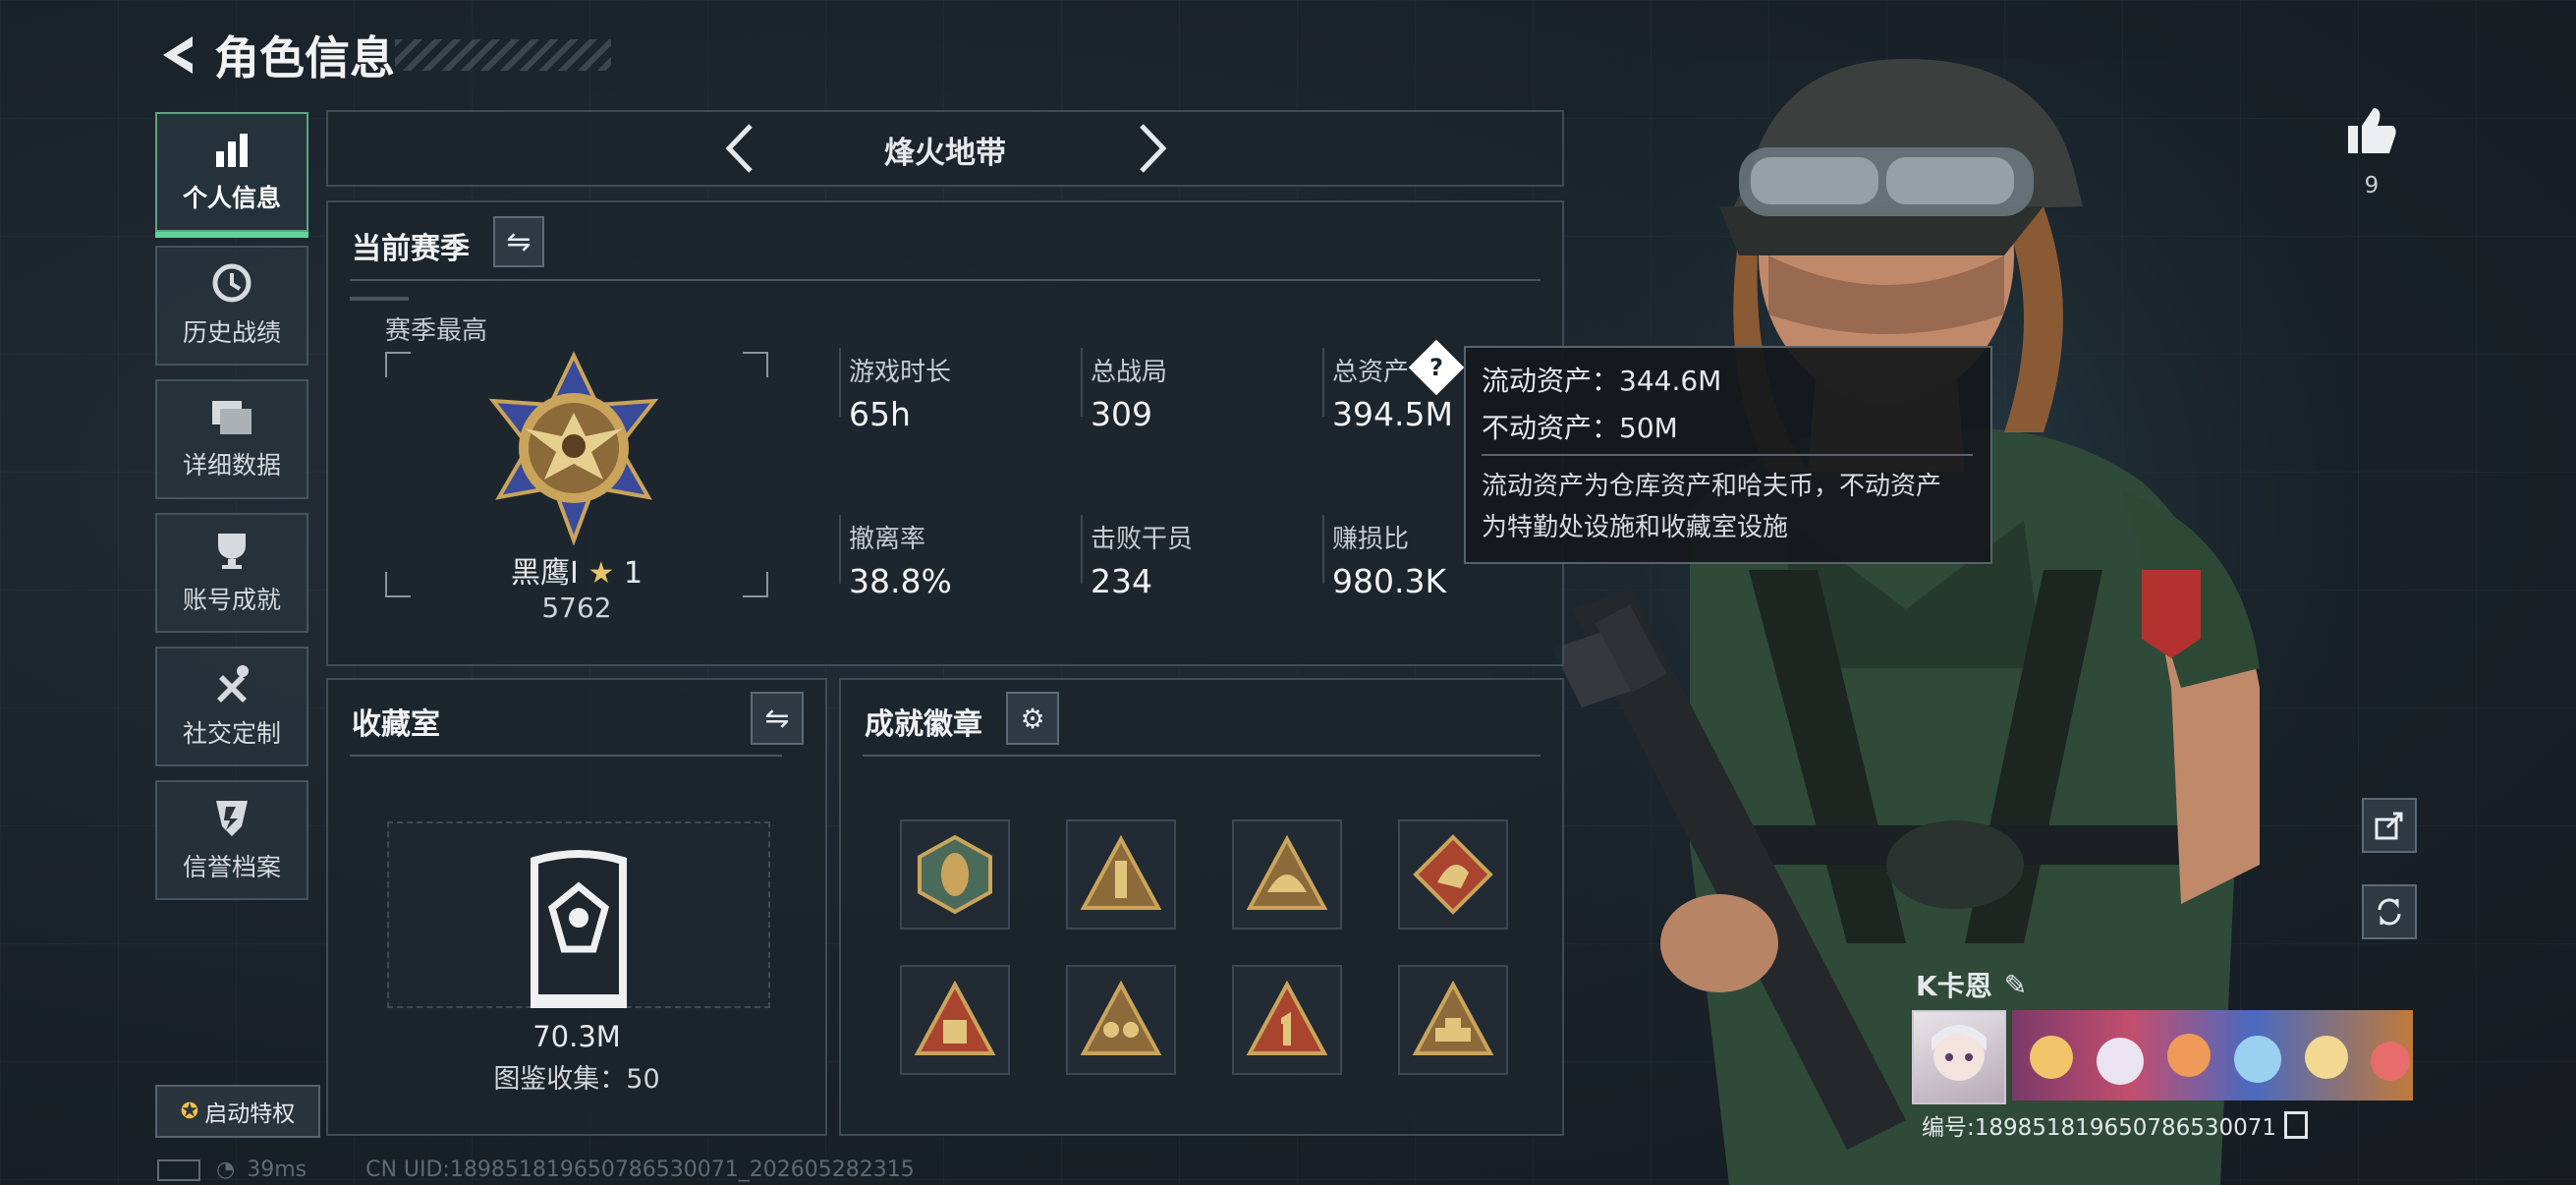  I want to click on privilege-label: 启动特权, so click(250, 1114).